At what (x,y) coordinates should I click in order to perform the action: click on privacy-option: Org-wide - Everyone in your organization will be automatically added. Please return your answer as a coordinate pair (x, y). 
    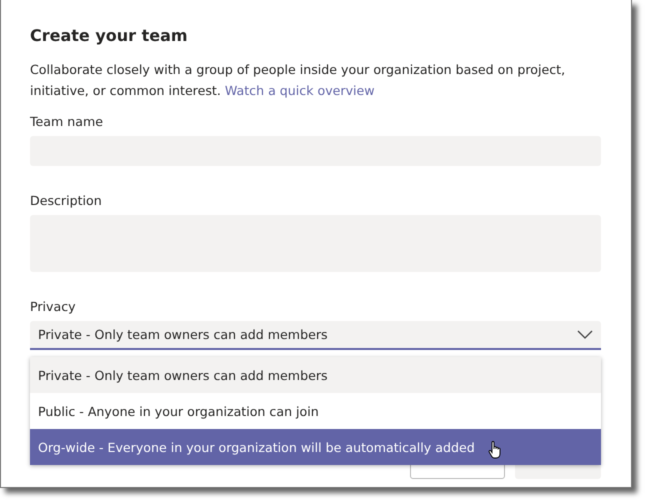
    Looking at the image, I should click on (315, 447).